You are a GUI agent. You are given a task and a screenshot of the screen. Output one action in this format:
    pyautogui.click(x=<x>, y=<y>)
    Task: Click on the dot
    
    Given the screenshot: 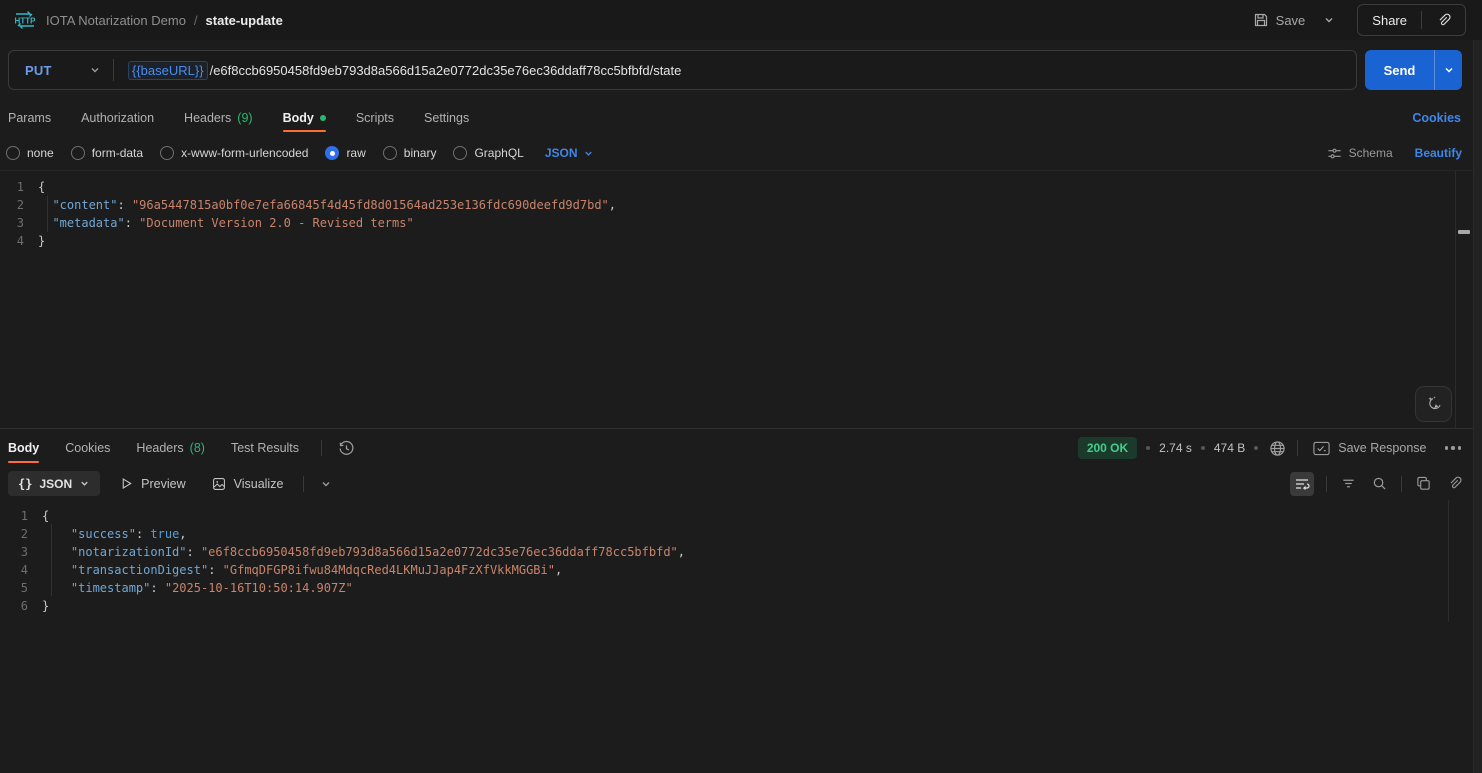 What is the action you would take?
    pyautogui.click(x=1453, y=448)
    